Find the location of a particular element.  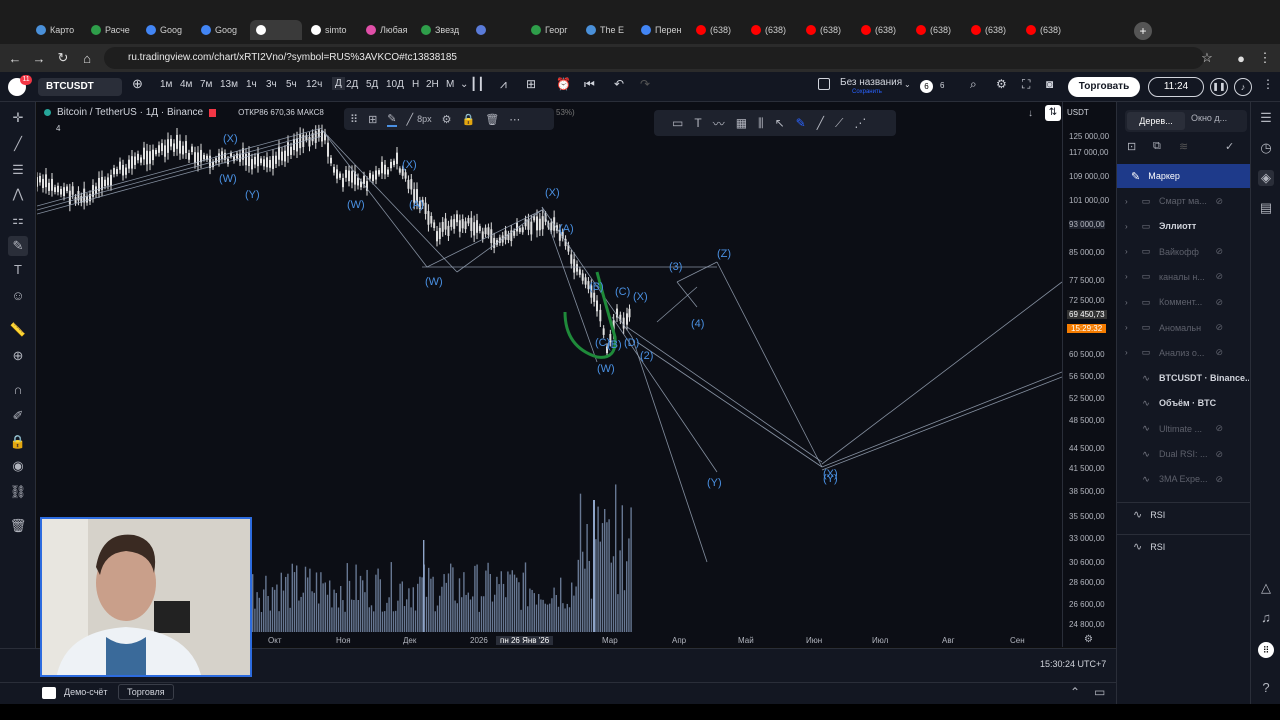

camera-icon: ◙ is located at coordinates (1049, 84).